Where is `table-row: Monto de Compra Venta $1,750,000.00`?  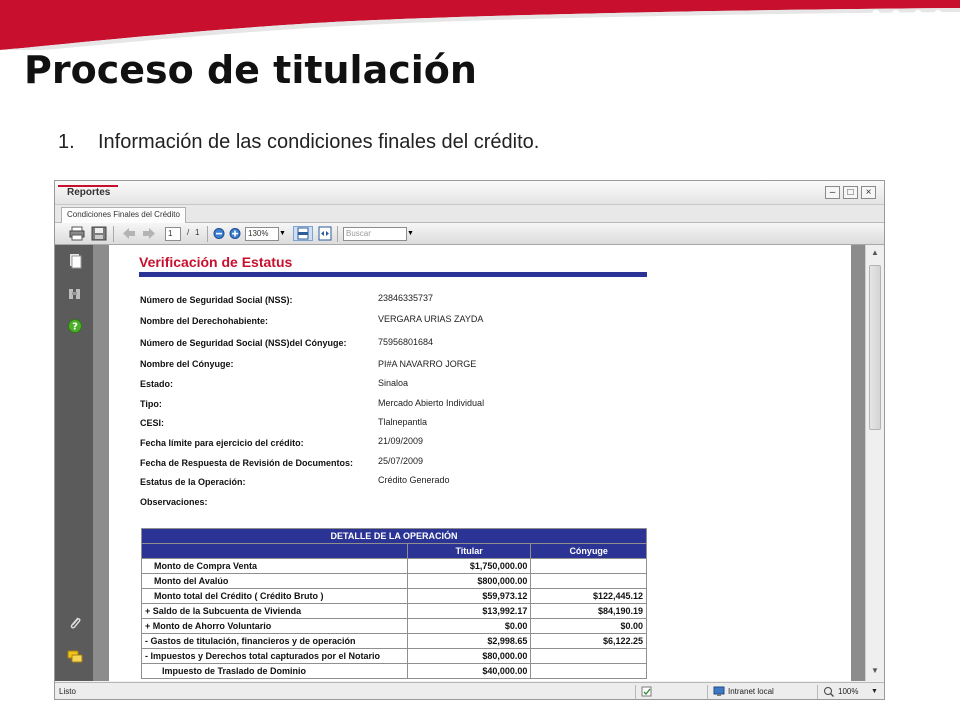
table-row: Monto de Compra Venta $1,750,000.00 is located at coordinates (394, 566).